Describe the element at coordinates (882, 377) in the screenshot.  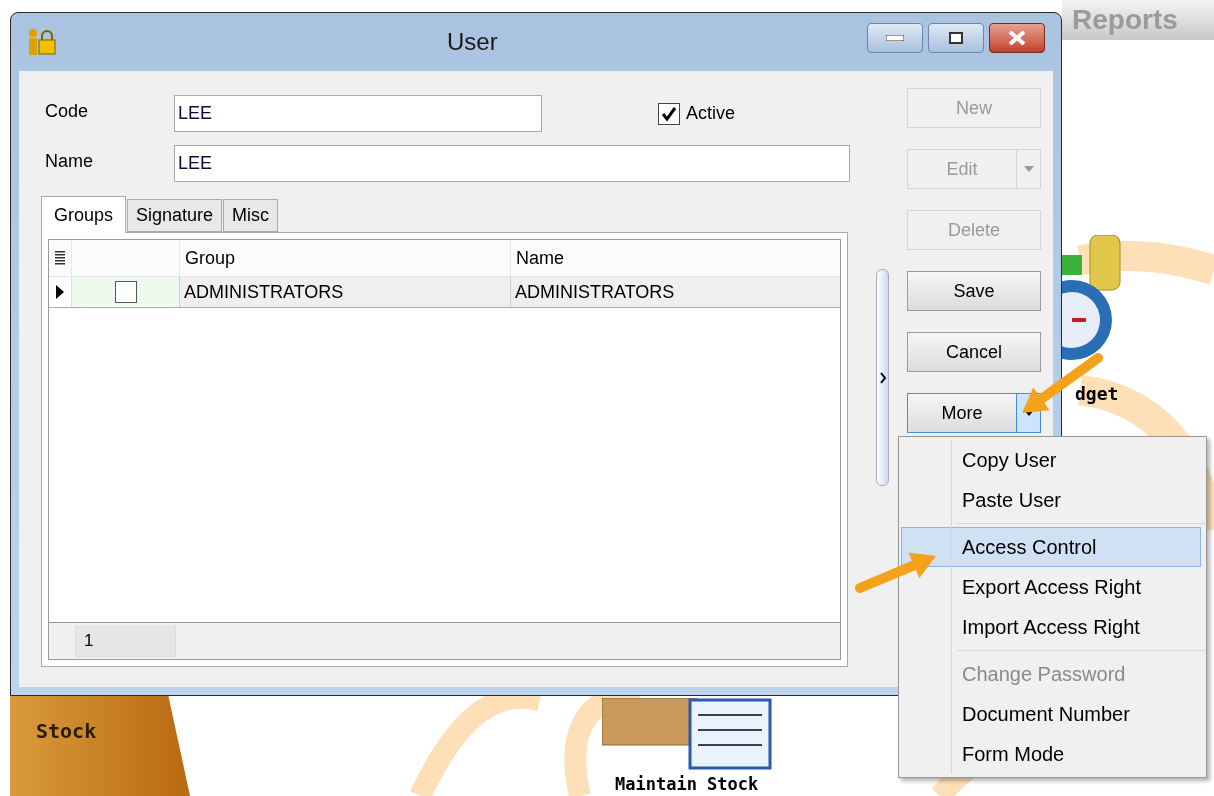
I see `chevron-right-icon` at that location.